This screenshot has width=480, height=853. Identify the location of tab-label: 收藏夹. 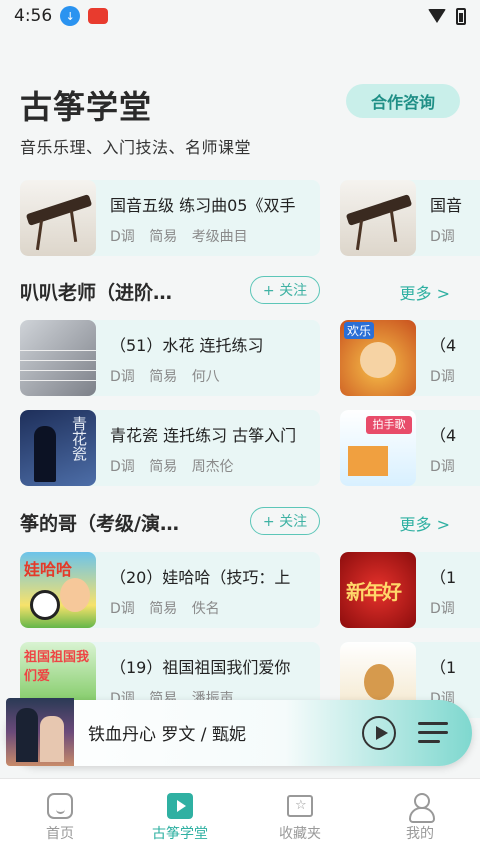
(300, 834).